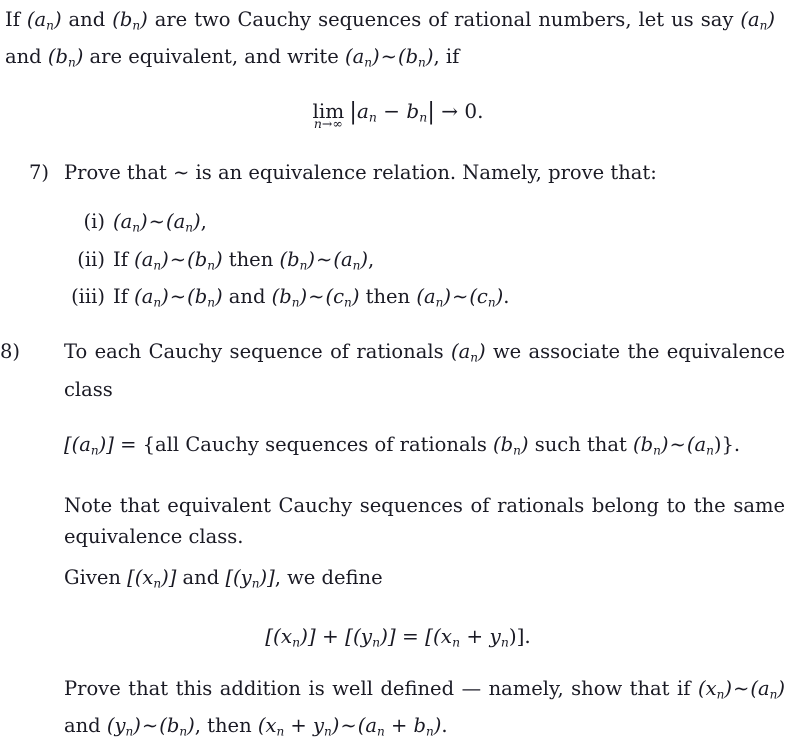 This screenshot has height=748, width=796. What do you see at coordinates (96, 578) in the screenshot?
I see `given-prefix: Given` at bounding box center [96, 578].